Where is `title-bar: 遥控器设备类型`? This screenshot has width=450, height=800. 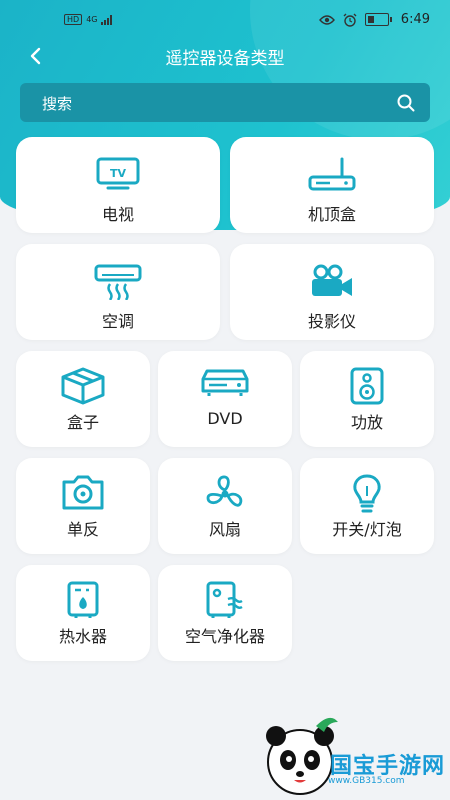 title-bar: 遥控器设备类型 is located at coordinates (225, 56).